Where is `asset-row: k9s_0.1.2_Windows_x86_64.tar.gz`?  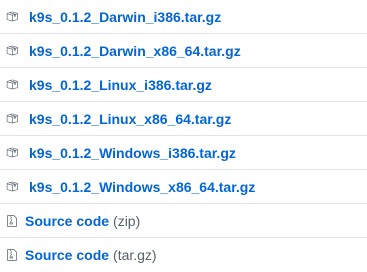 asset-row: k9s_0.1.2_Windows_x86_64.tar.gz is located at coordinates (183, 187).